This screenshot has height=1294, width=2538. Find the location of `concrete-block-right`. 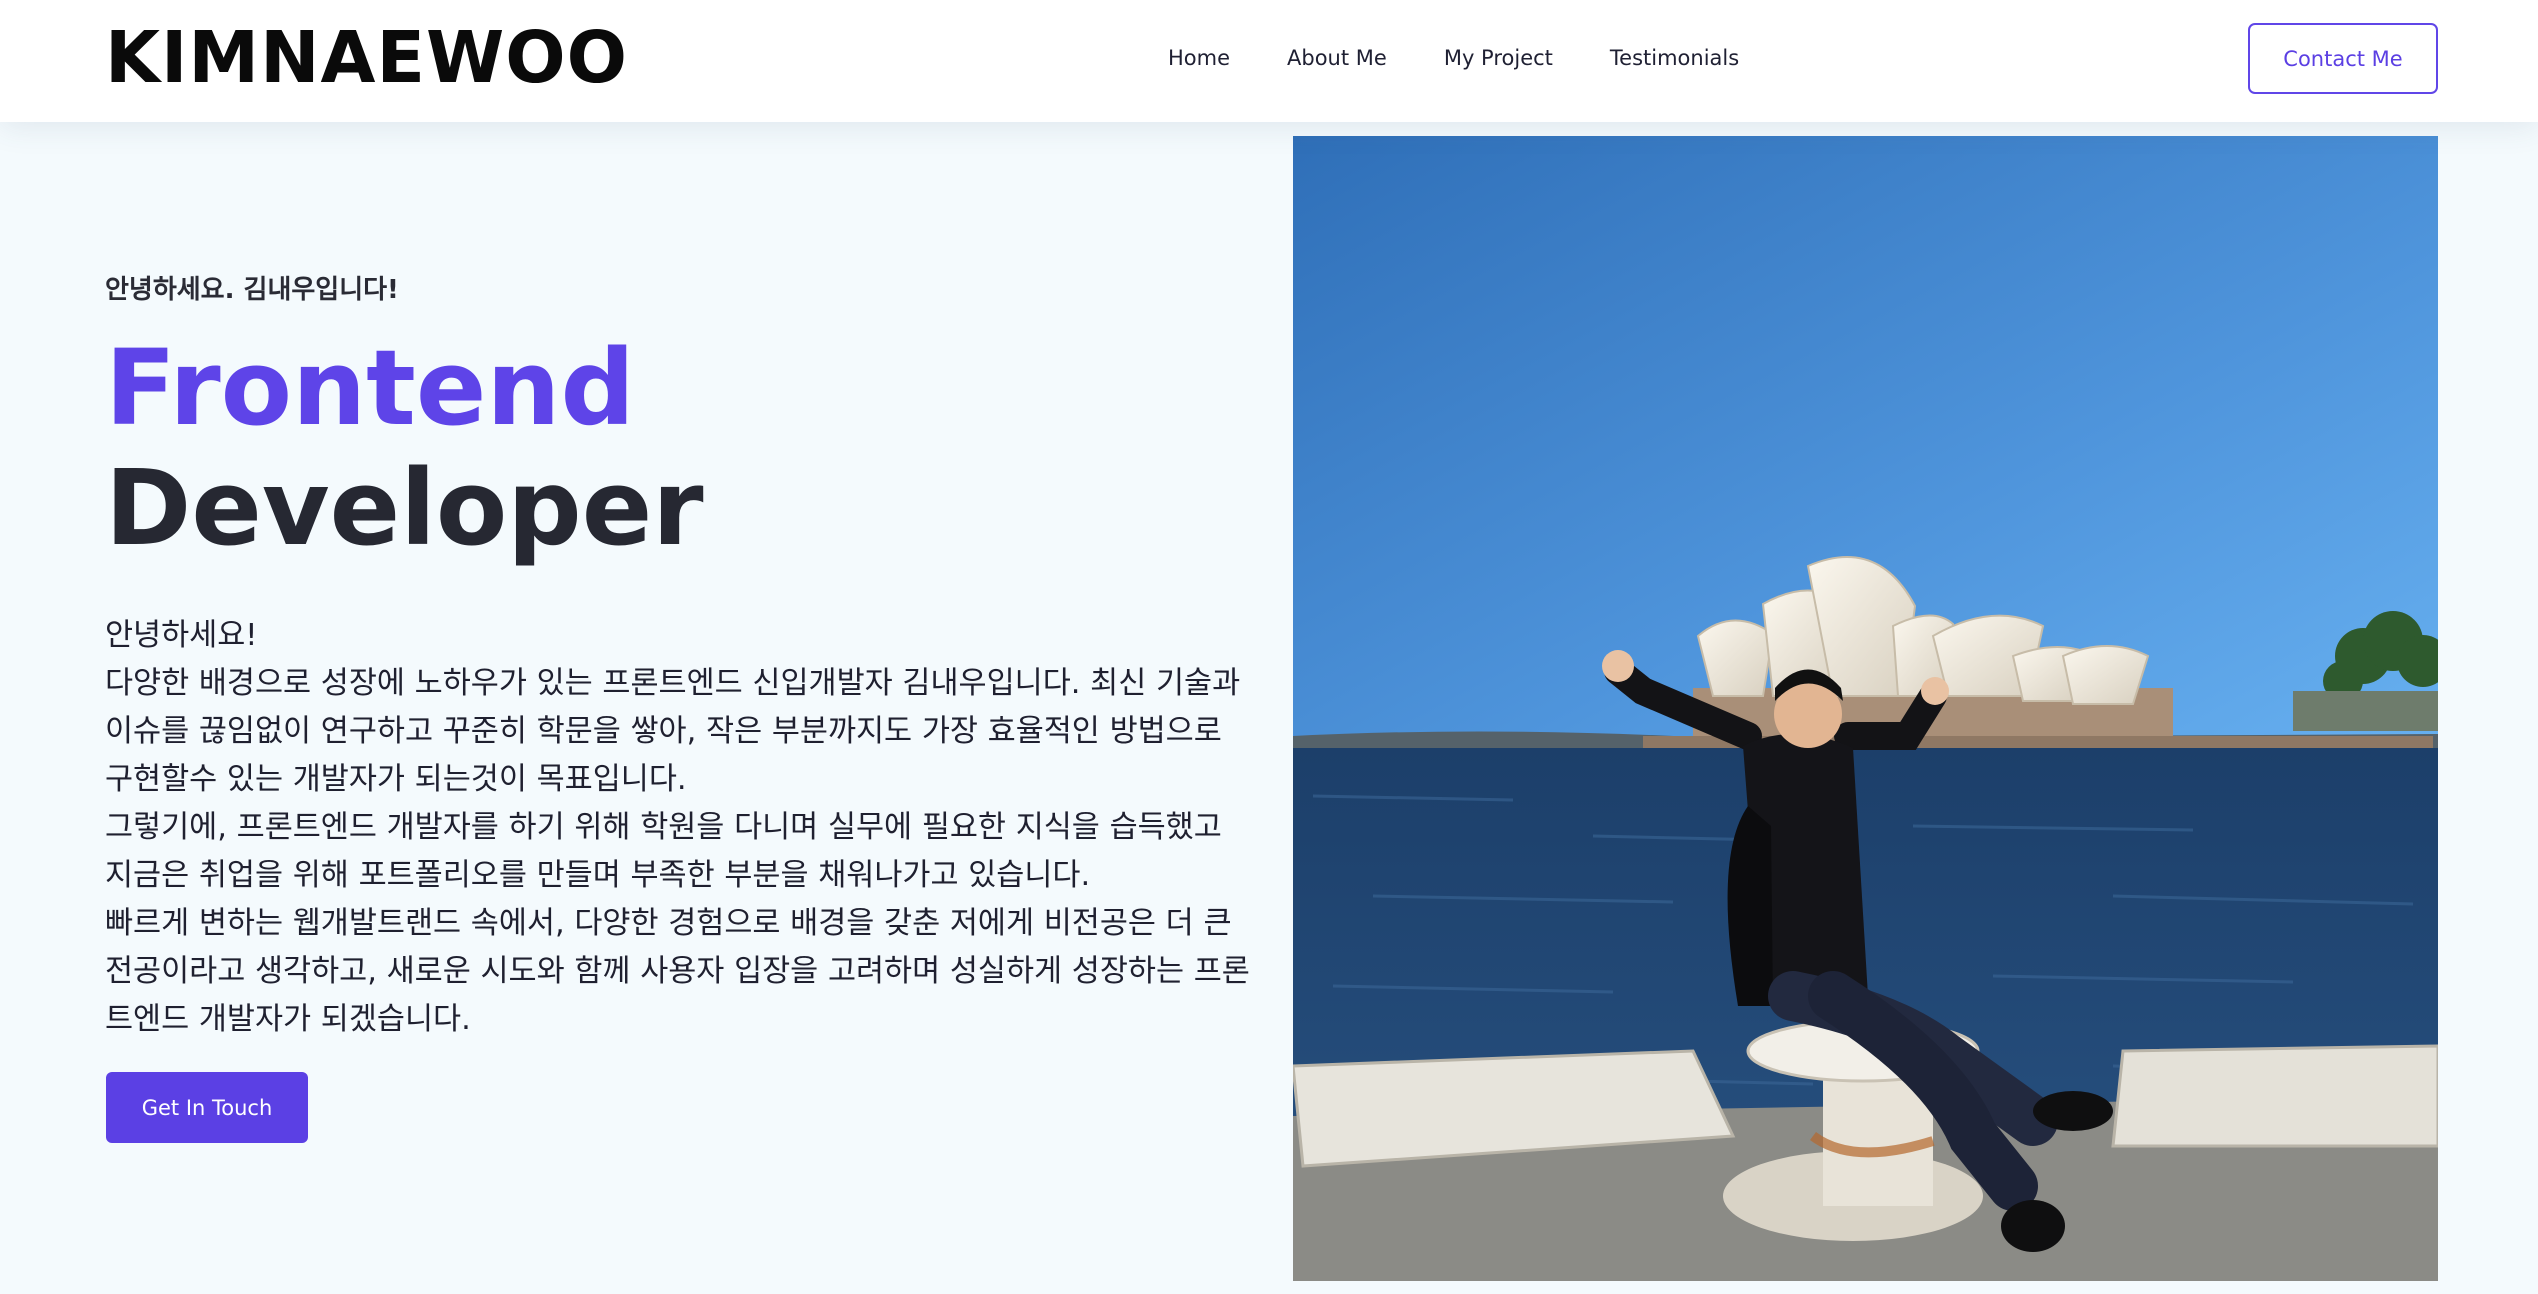

concrete-block-right is located at coordinates (2274, 1096).